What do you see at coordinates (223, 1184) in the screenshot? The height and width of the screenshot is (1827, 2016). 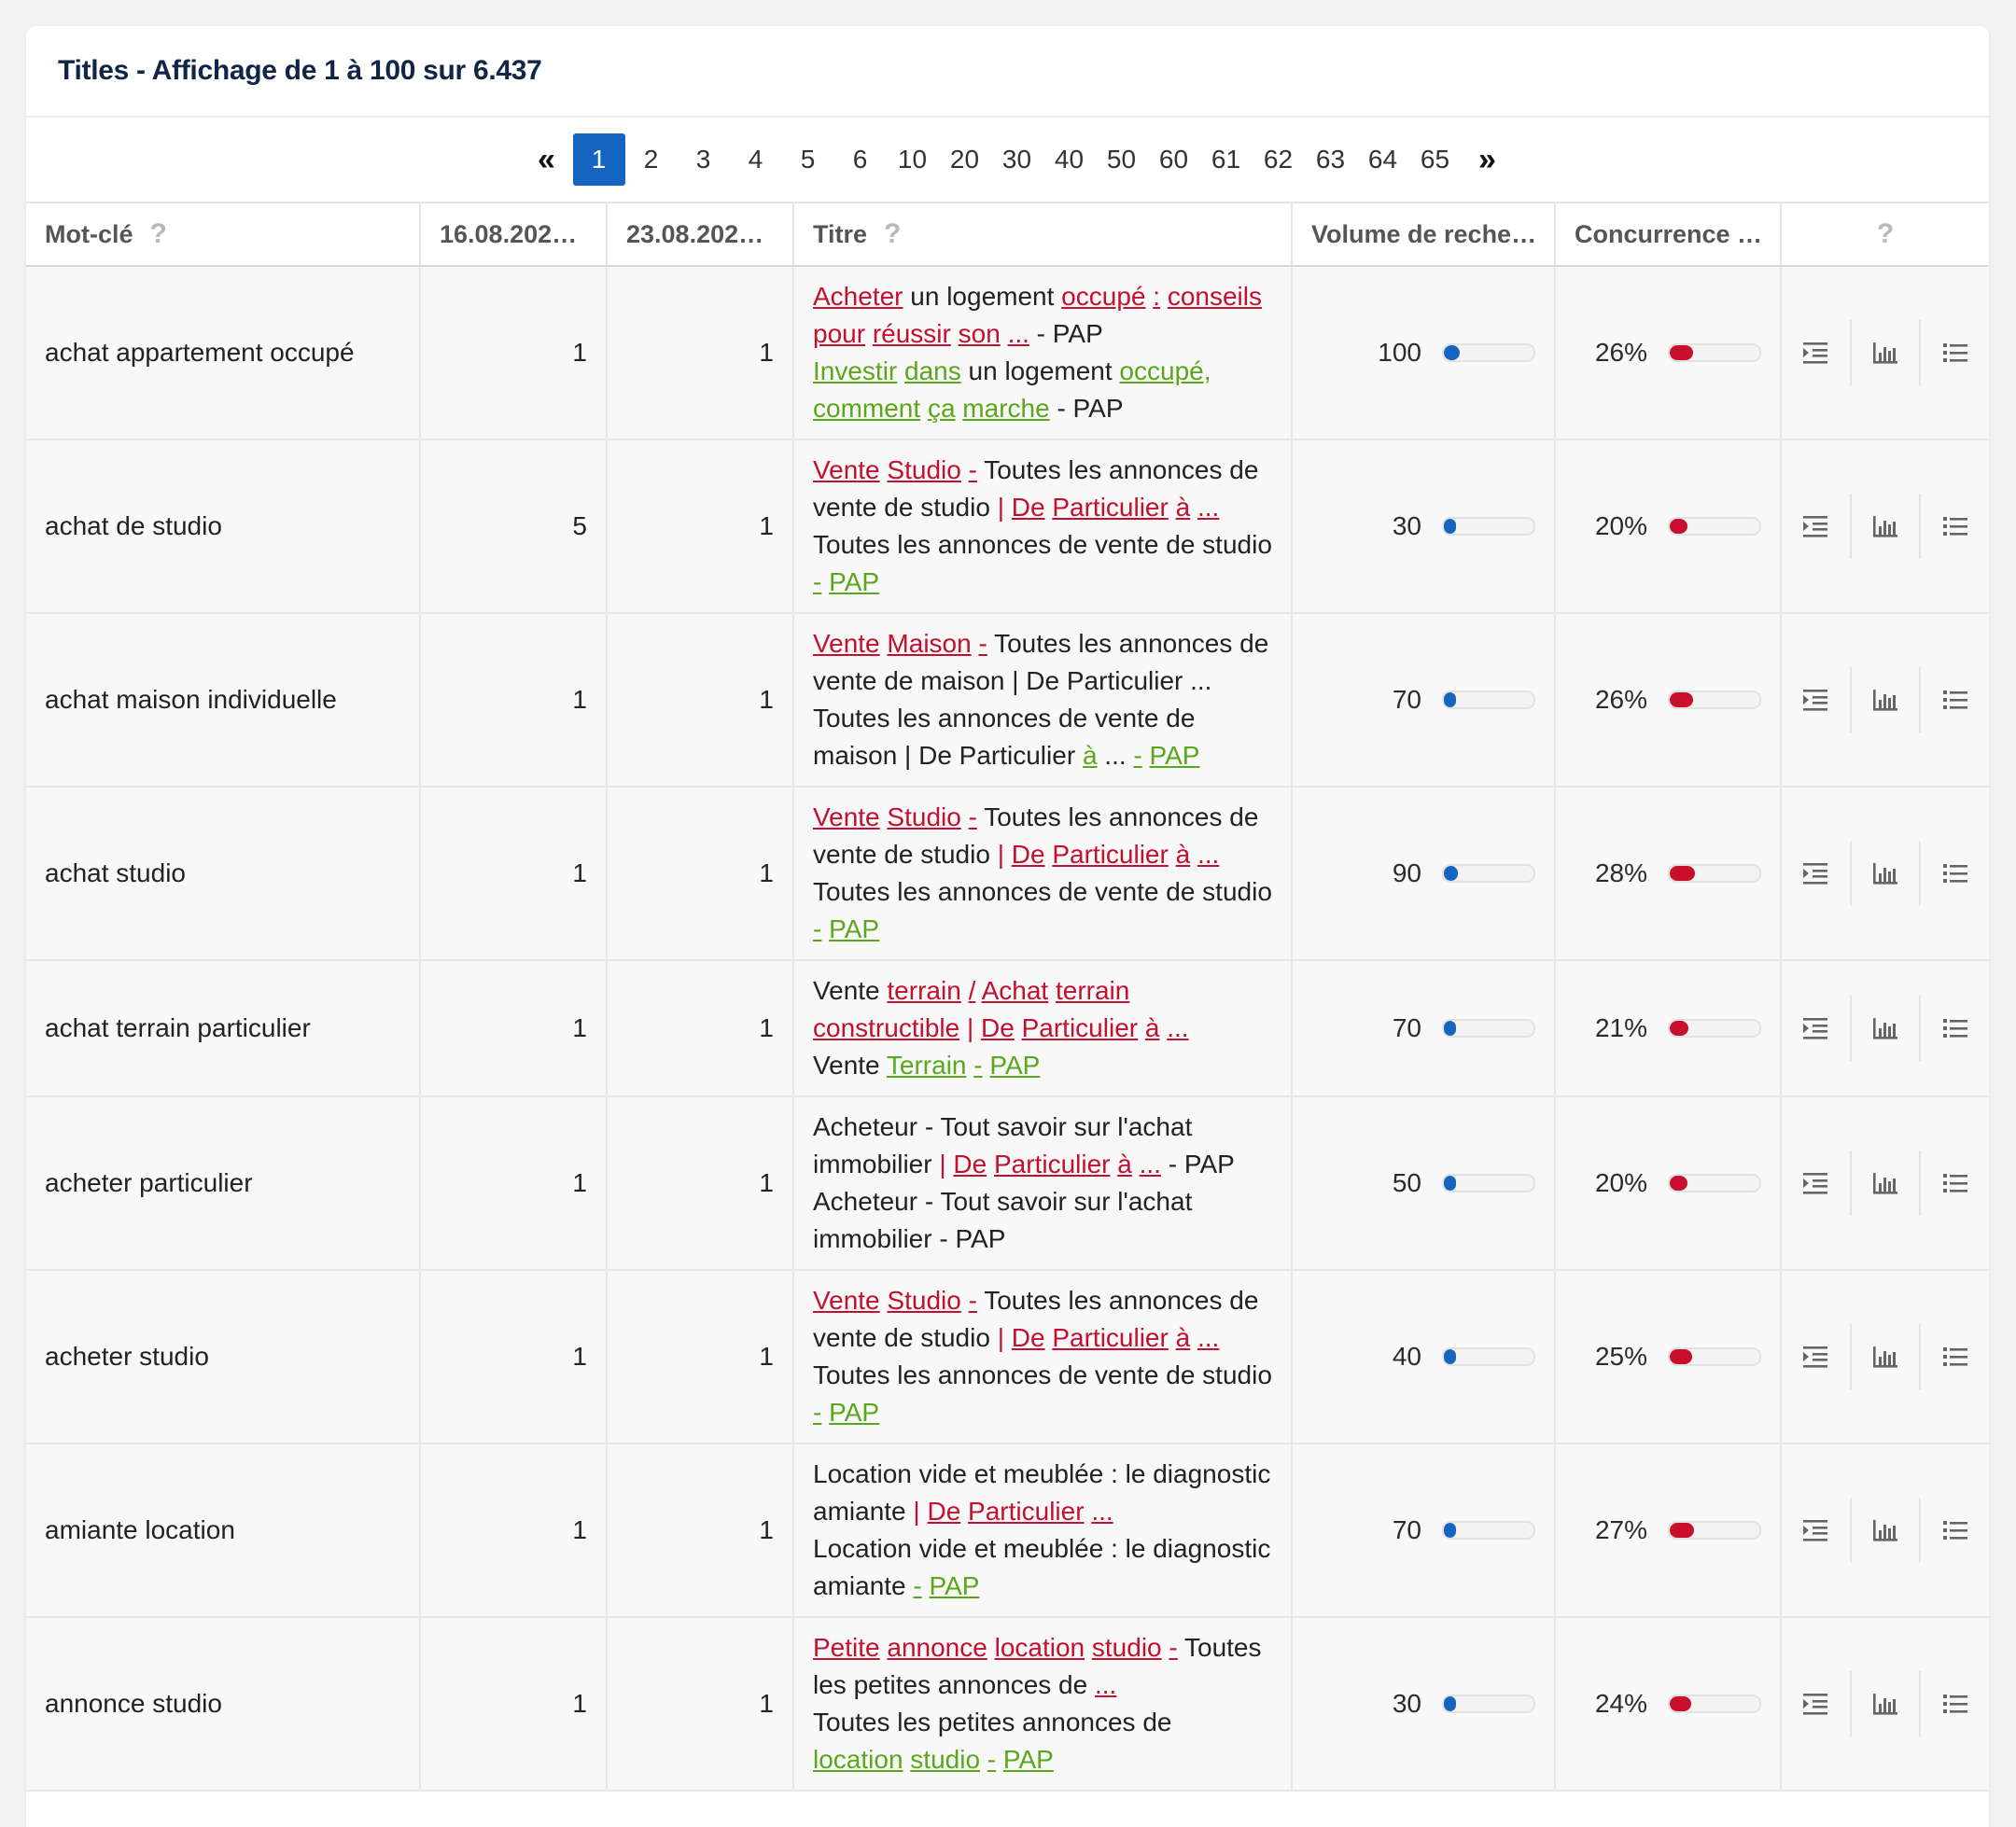 I see `keyword-cell: acheter particulier` at bounding box center [223, 1184].